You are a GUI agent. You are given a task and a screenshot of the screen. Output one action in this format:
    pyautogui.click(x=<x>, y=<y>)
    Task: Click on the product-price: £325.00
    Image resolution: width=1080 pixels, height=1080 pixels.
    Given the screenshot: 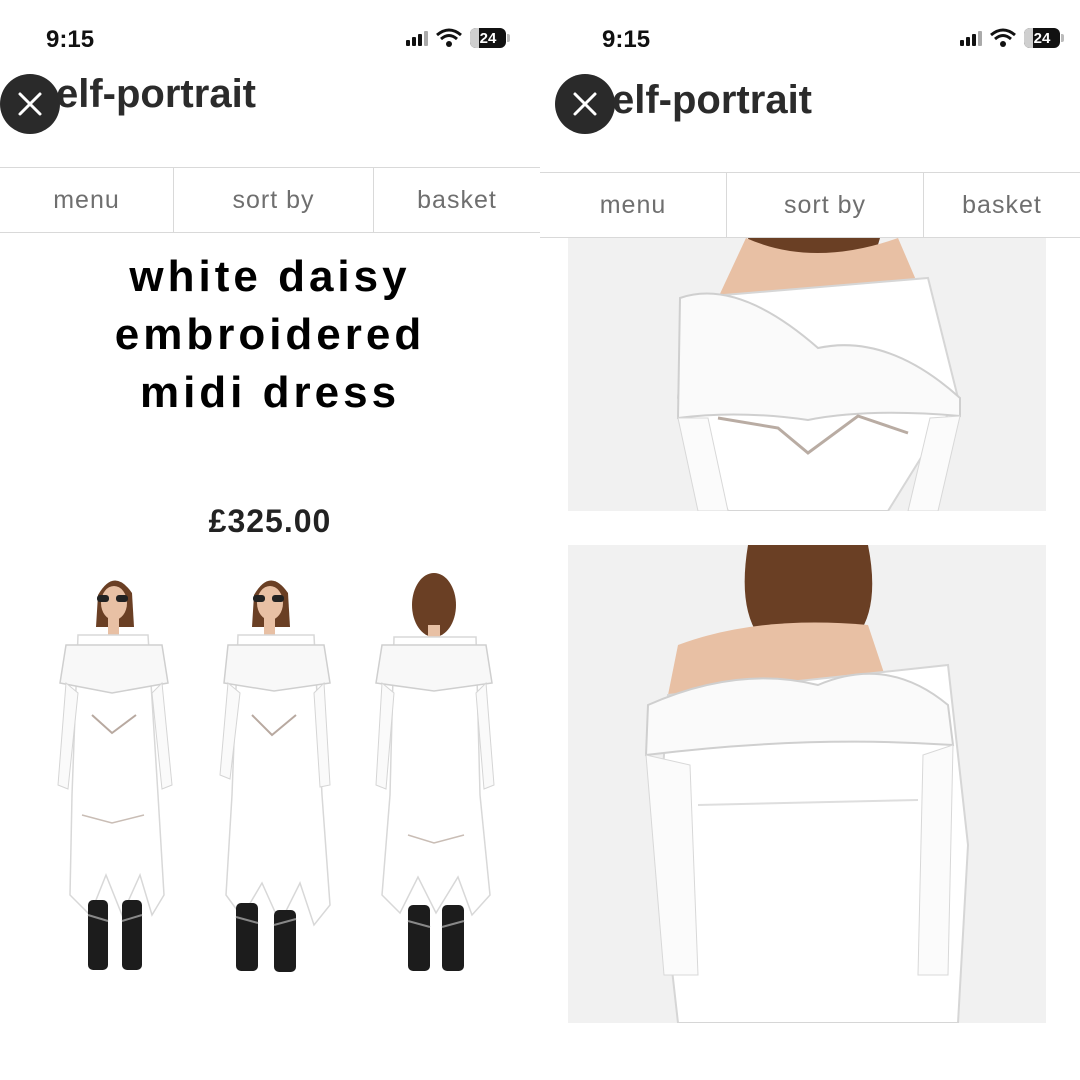 What is the action you would take?
    pyautogui.click(x=270, y=521)
    